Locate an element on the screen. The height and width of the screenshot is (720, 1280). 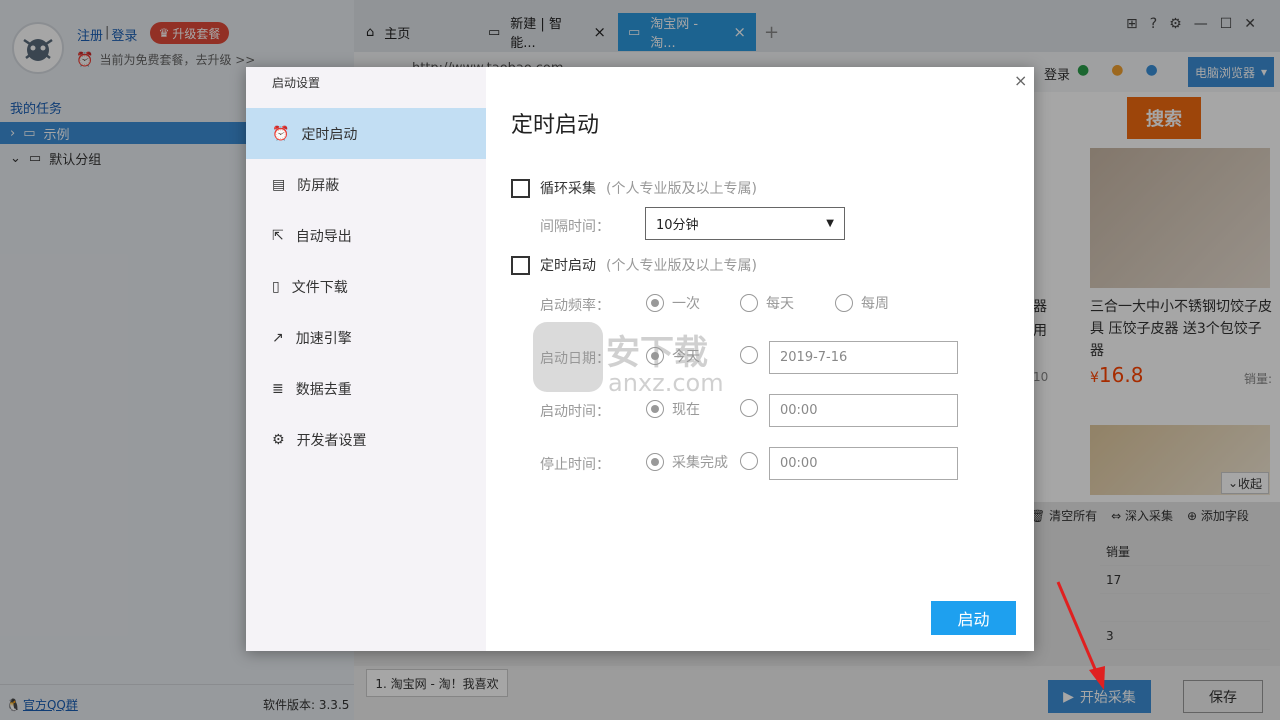
start-time-now: 现在 is located at coordinates (673, 409).